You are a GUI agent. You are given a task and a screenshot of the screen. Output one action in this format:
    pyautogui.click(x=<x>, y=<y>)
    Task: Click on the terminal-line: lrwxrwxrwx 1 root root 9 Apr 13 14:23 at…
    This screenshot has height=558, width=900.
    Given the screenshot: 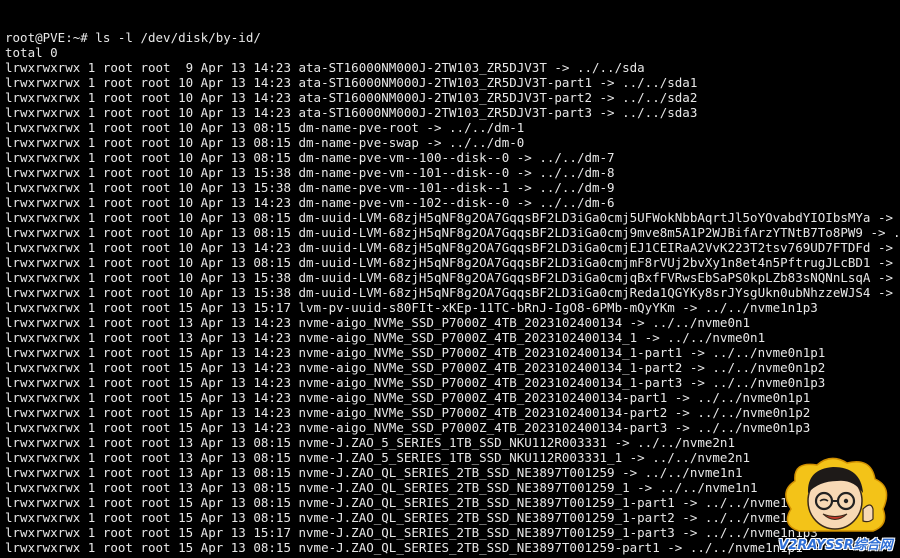 What is the action you would take?
    pyautogui.click(x=325, y=67)
    